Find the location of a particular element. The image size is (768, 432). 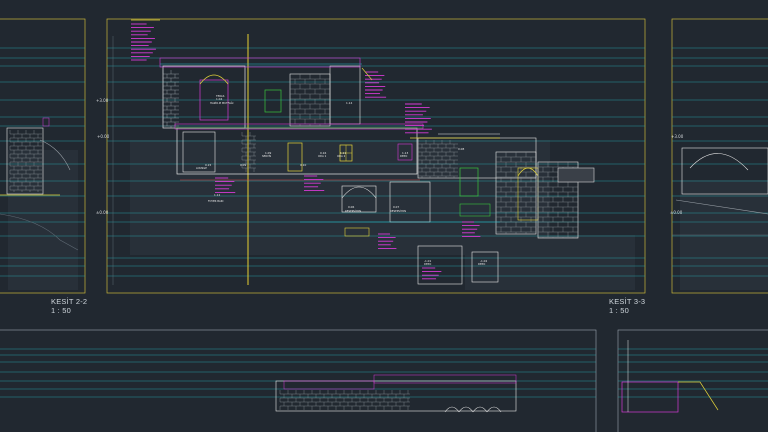

room-number: 0.16 is located at coordinates (323, 153).